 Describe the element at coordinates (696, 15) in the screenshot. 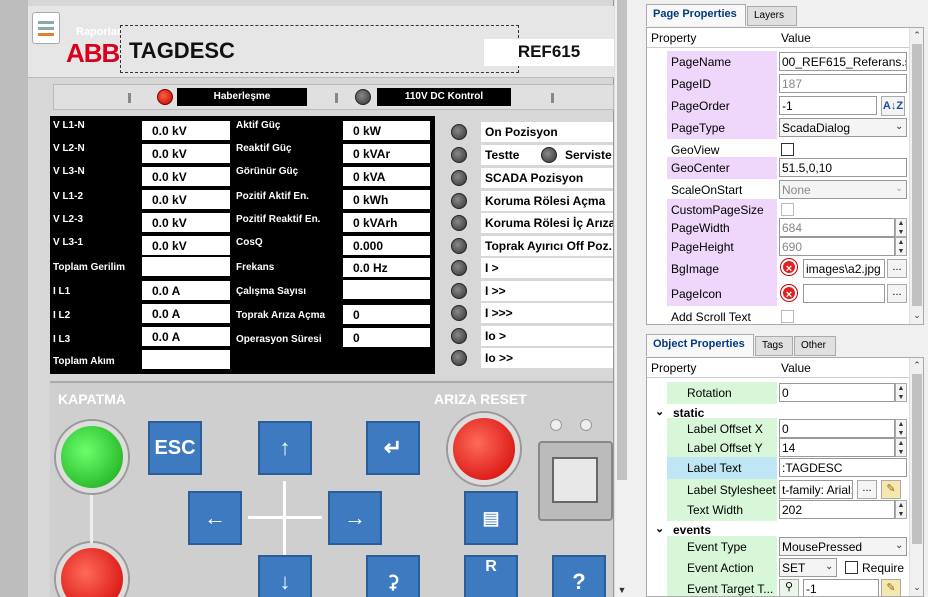

I see `tab-page-properties: Page Properties` at that location.